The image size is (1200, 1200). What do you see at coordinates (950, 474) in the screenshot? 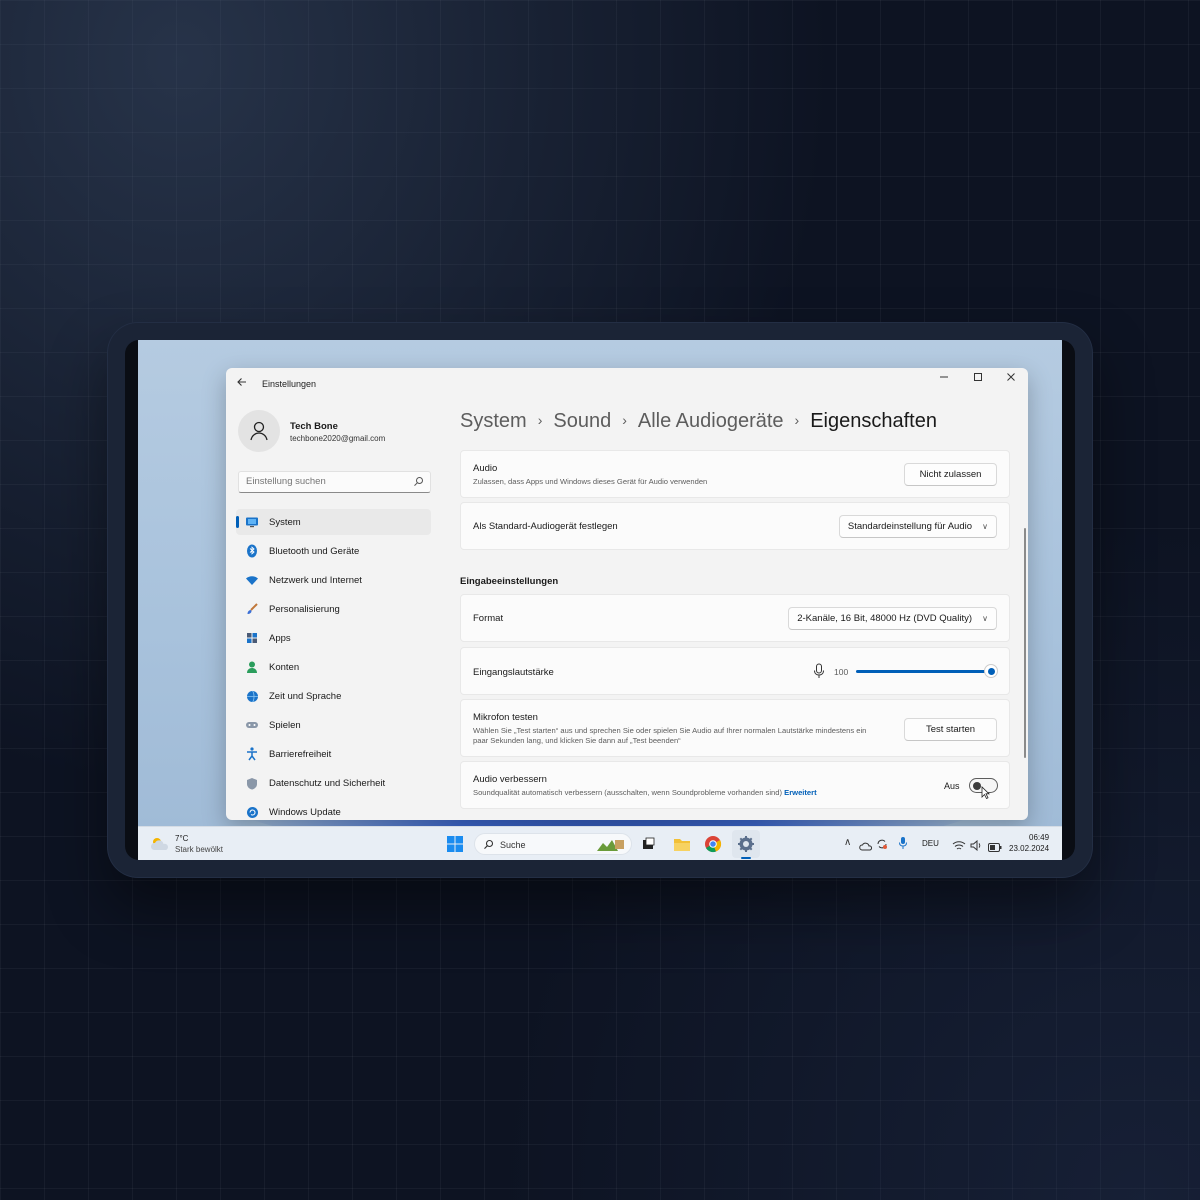
I see `disallow-button: Nicht zulassen` at bounding box center [950, 474].